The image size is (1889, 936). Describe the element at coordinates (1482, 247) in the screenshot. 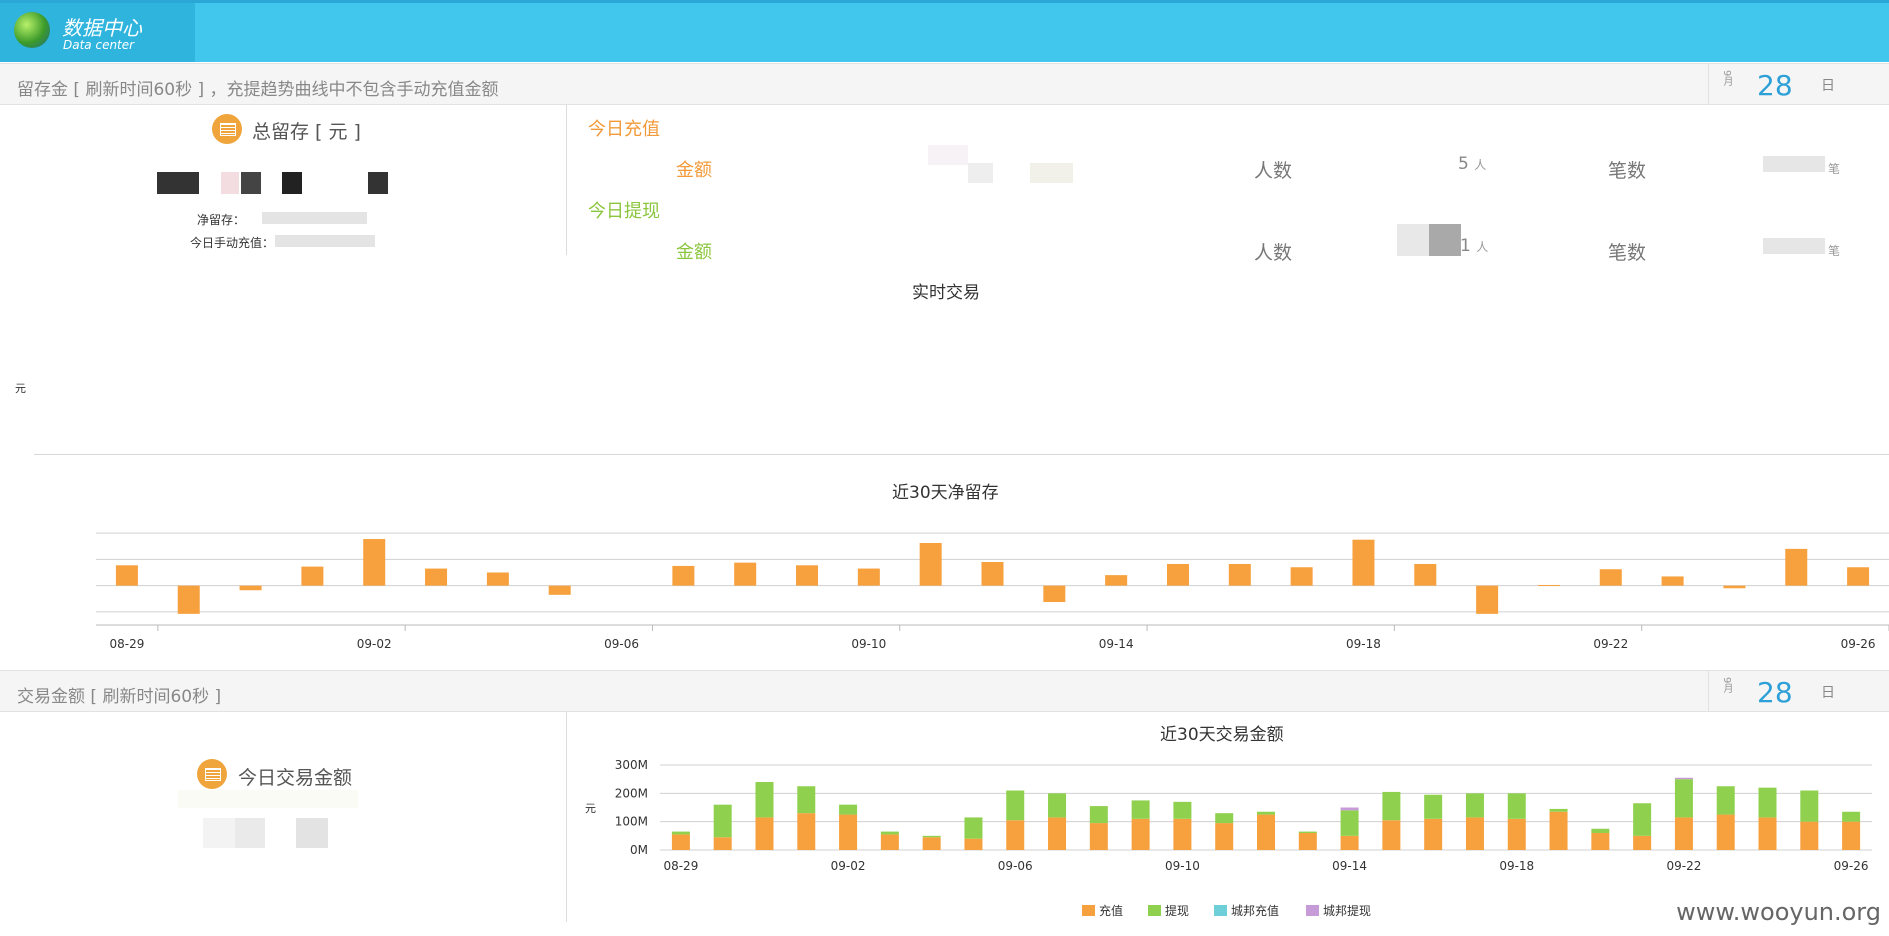

I see `withdraw-people-unit: 人` at that location.